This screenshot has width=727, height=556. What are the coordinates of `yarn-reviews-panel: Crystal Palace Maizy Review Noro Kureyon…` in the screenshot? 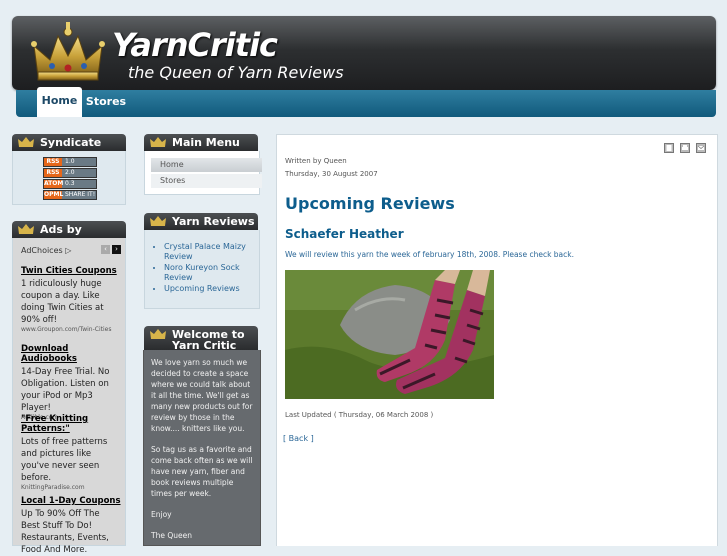 It's located at (202, 269).